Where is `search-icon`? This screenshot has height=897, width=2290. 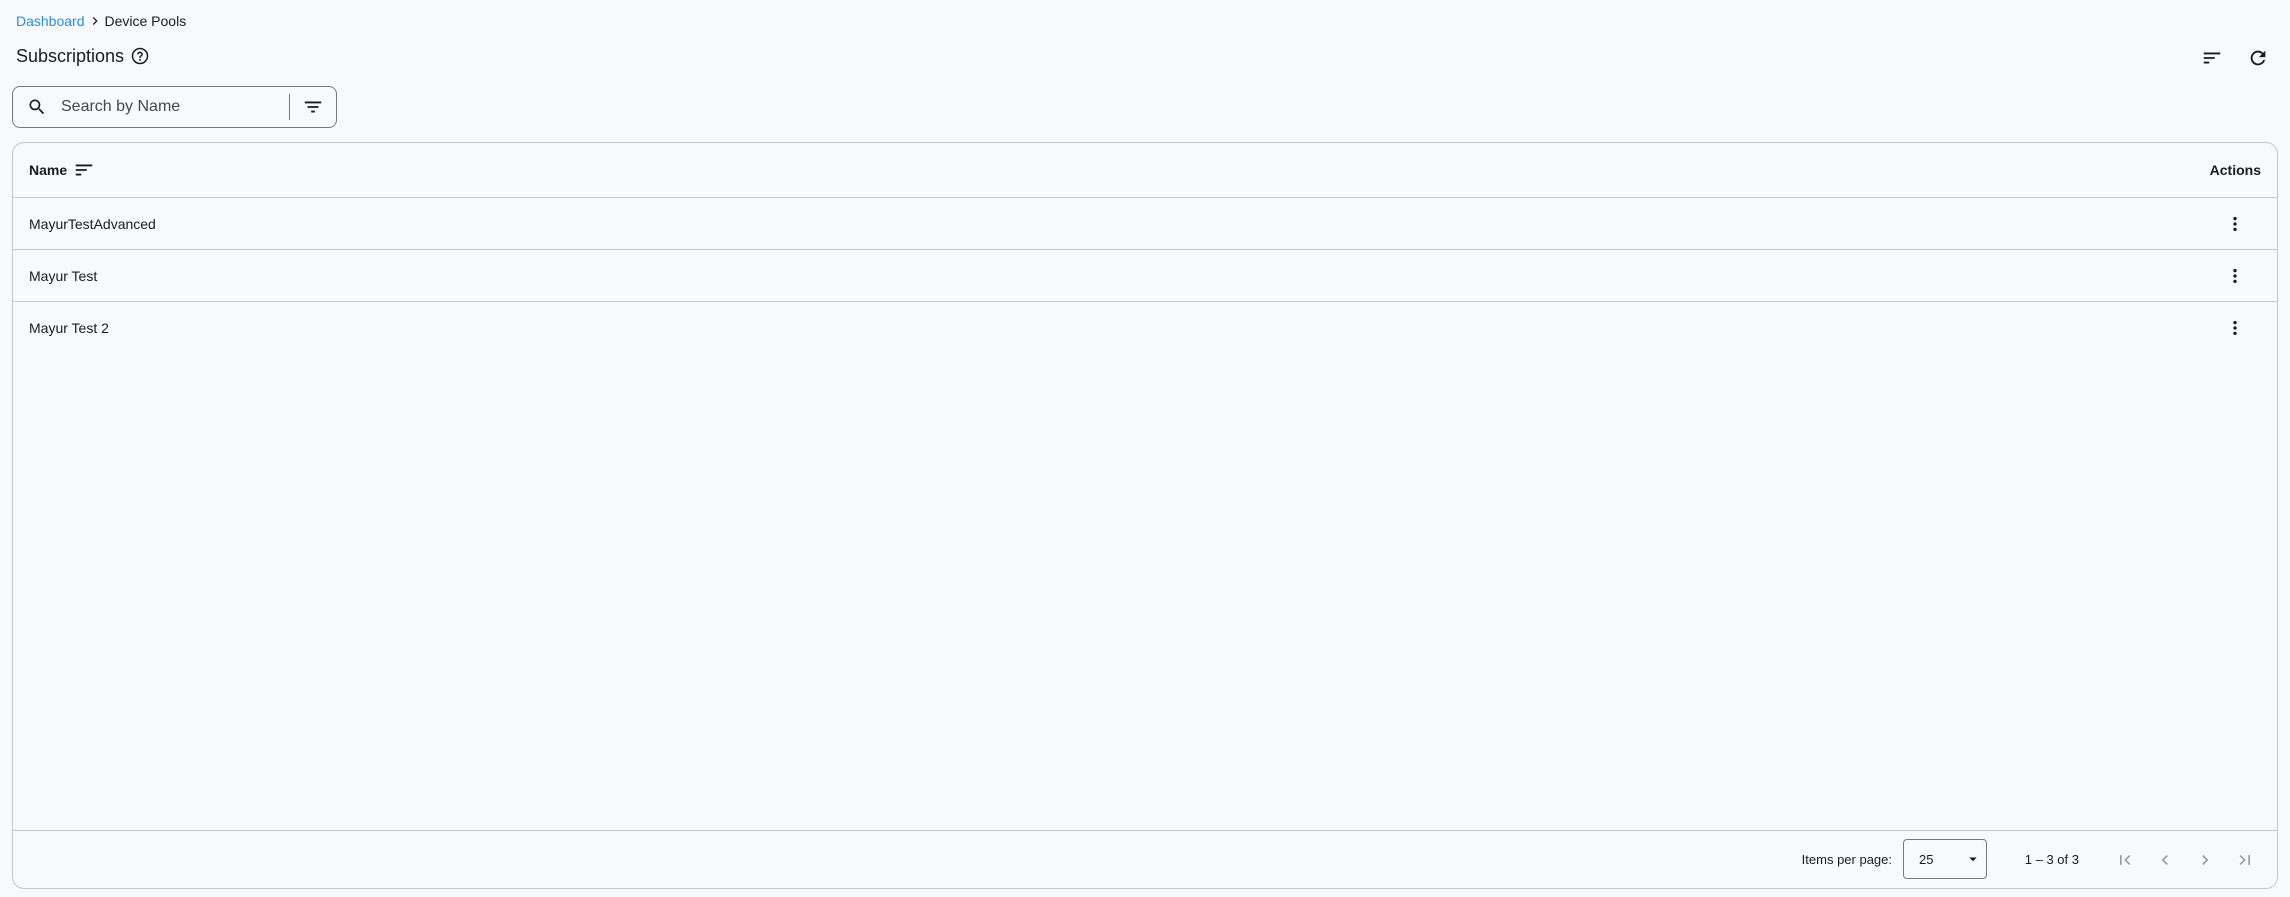 search-icon is located at coordinates (37, 107).